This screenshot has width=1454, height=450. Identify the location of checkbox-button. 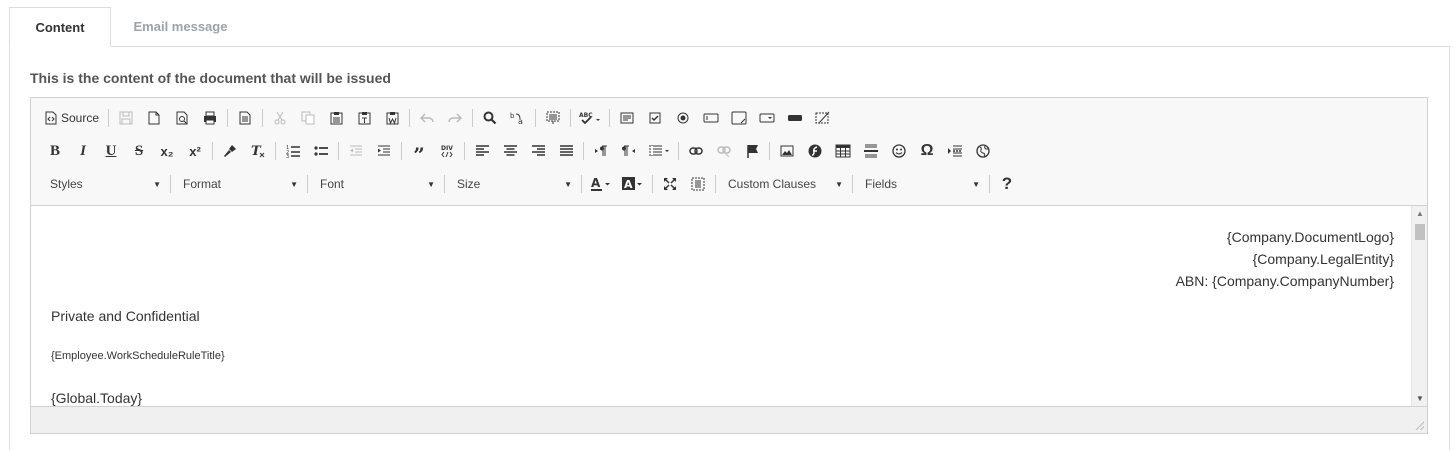
(655, 118).